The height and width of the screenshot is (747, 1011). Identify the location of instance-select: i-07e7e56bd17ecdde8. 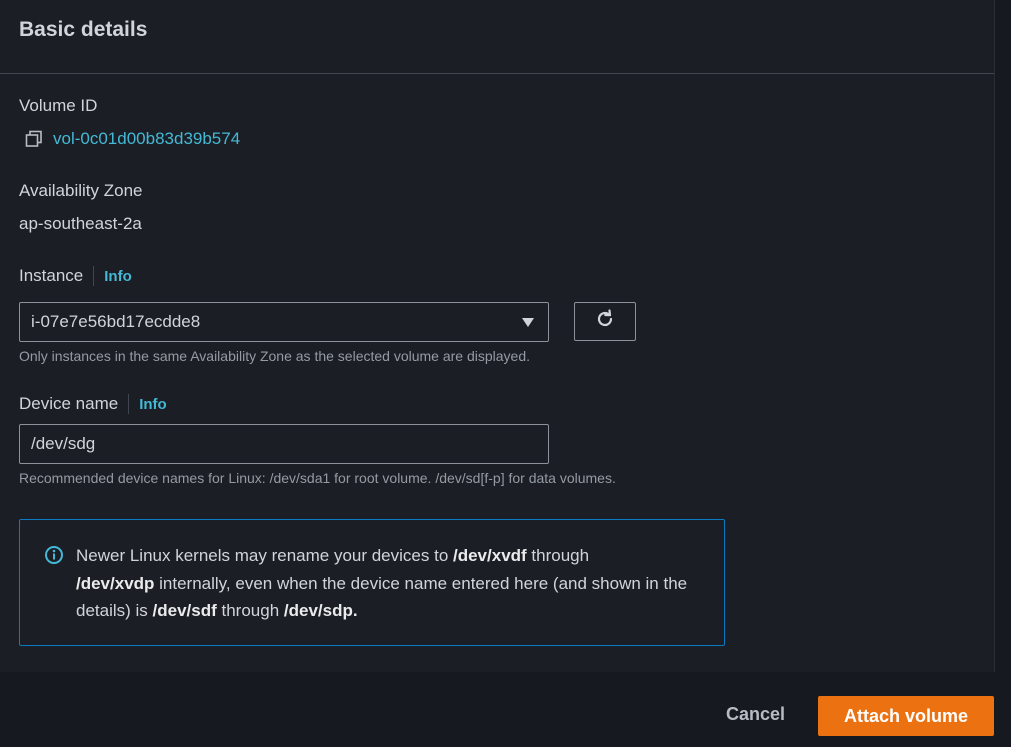
(284, 322).